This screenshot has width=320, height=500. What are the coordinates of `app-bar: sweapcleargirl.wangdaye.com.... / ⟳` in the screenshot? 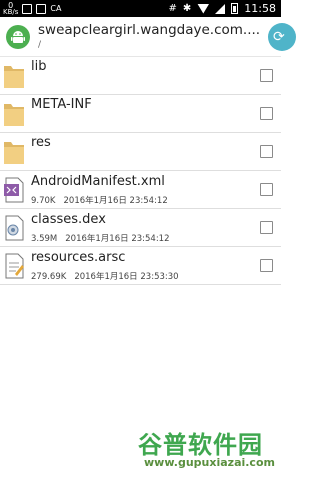 It's located at (148, 37).